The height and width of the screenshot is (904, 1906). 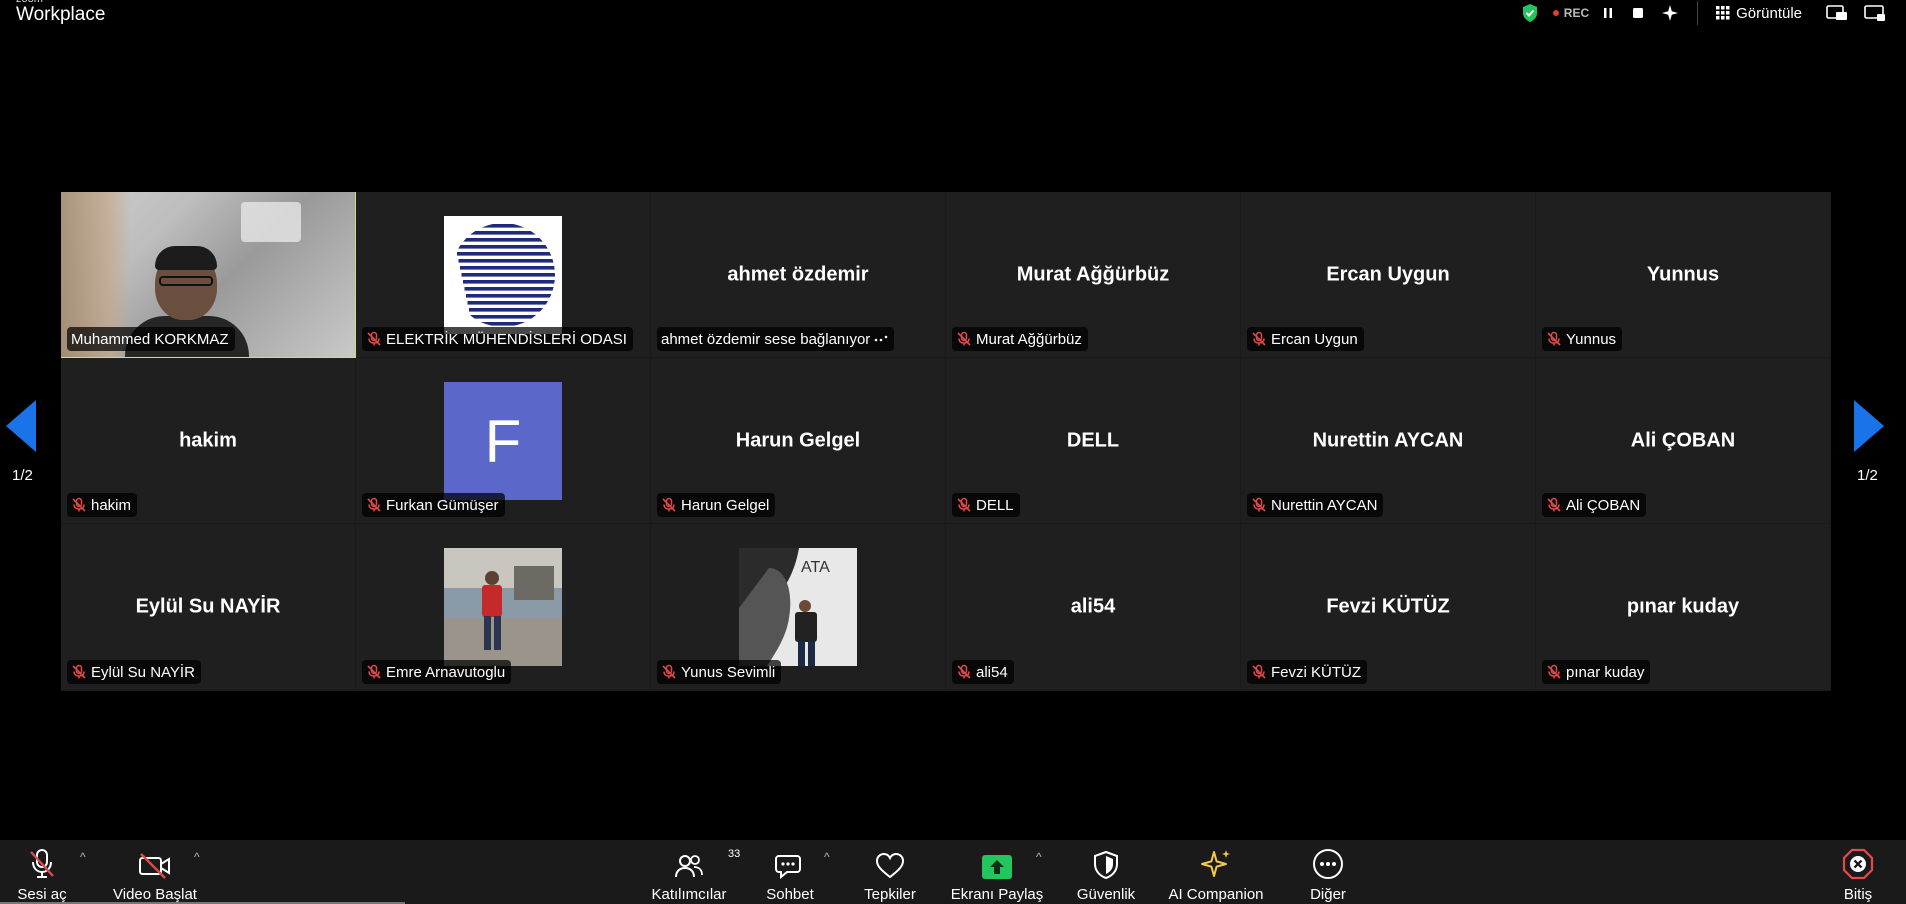 What do you see at coordinates (42, 894) in the screenshot?
I see `unmute-label: Sesi aç` at bounding box center [42, 894].